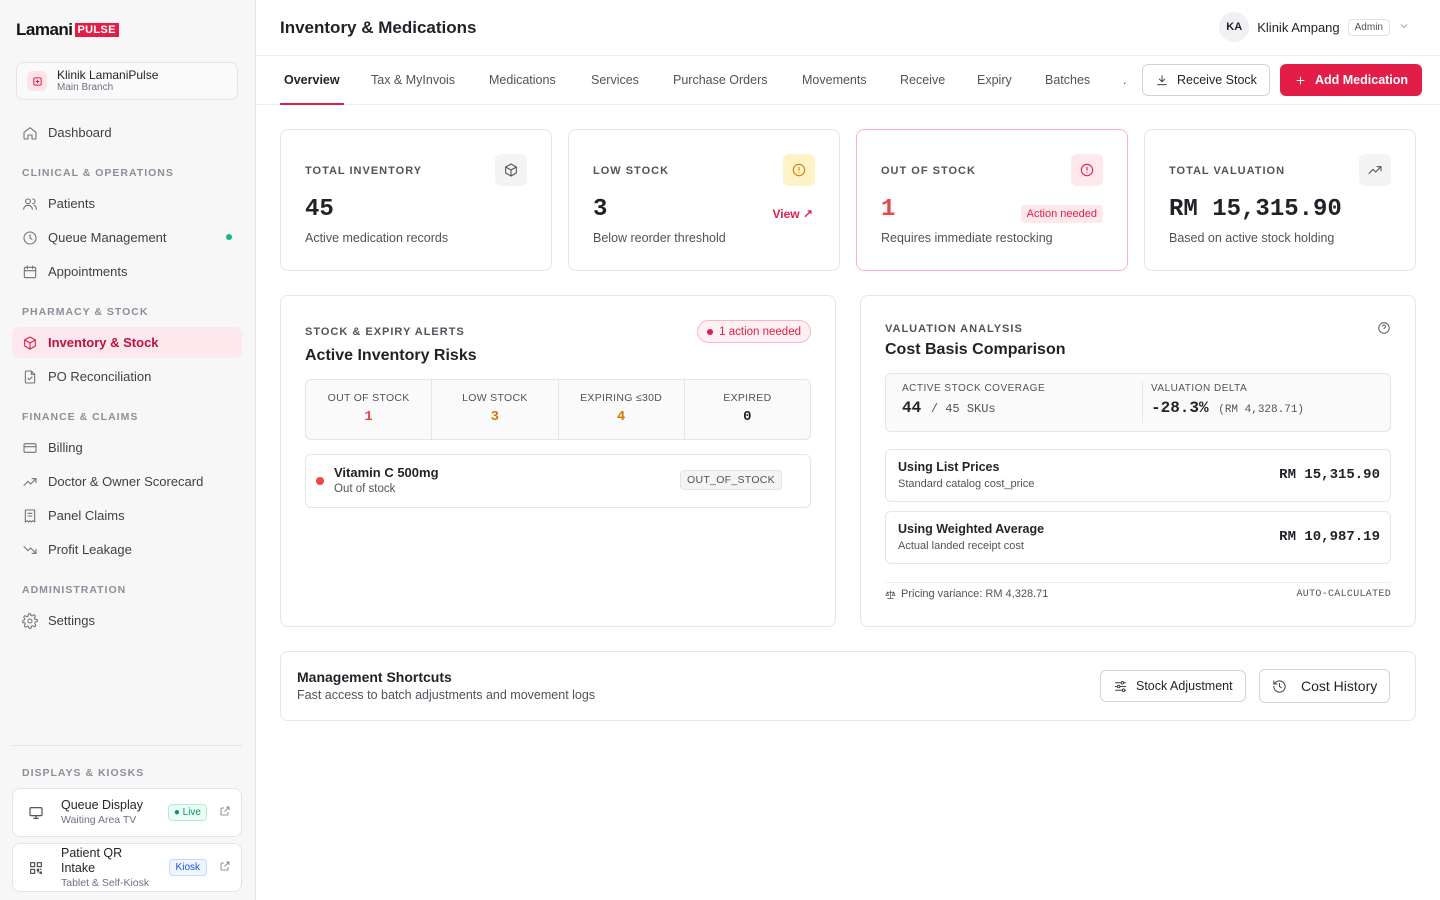  I want to click on receipt-icon, so click(30, 515).